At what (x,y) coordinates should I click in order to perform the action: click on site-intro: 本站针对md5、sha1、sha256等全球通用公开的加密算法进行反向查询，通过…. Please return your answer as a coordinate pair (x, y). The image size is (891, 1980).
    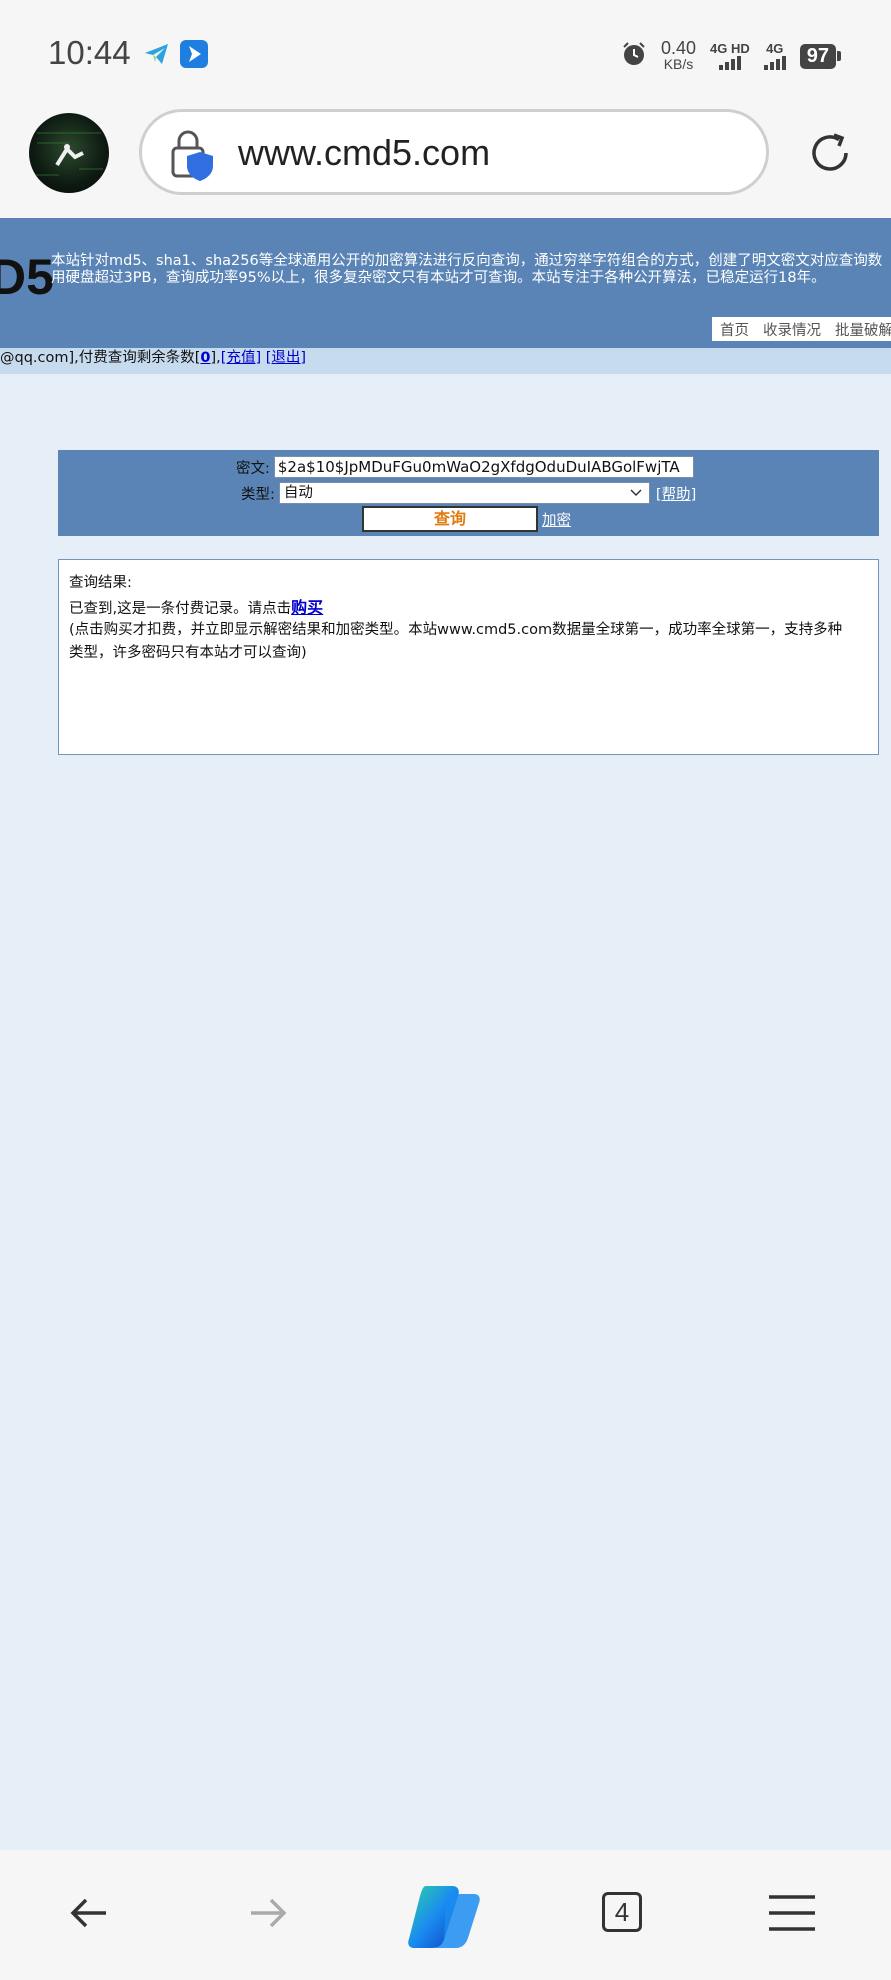
    Looking at the image, I should click on (471, 270).